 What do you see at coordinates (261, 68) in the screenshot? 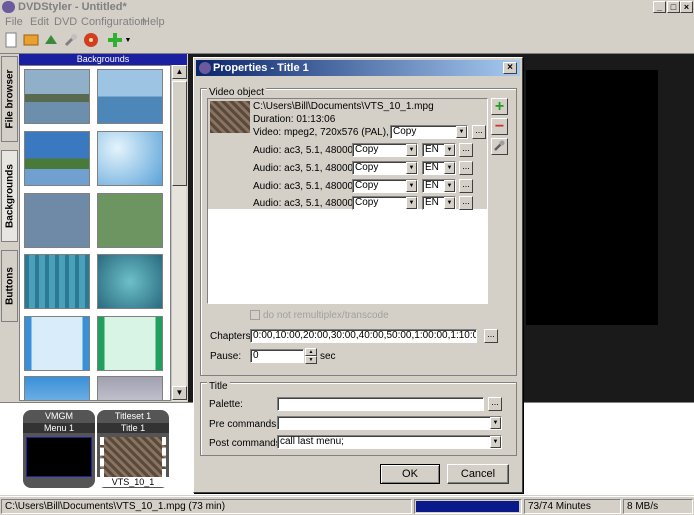
I see `dialog-title: Properties - Title 1` at bounding box center [261, 68].